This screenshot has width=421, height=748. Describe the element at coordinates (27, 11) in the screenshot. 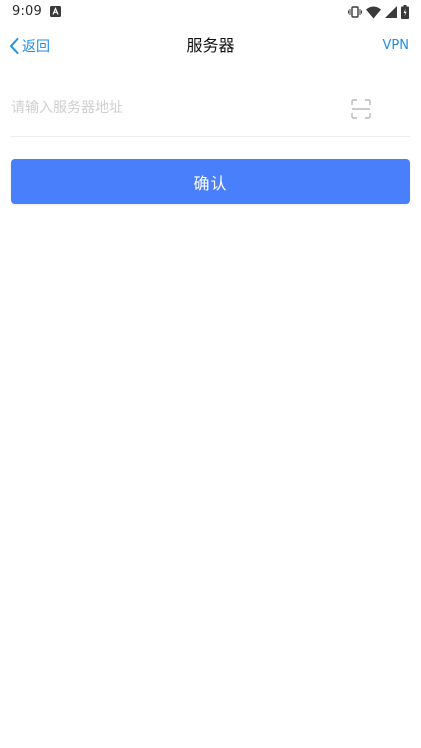

I see `status-time: 9:09` at that location.